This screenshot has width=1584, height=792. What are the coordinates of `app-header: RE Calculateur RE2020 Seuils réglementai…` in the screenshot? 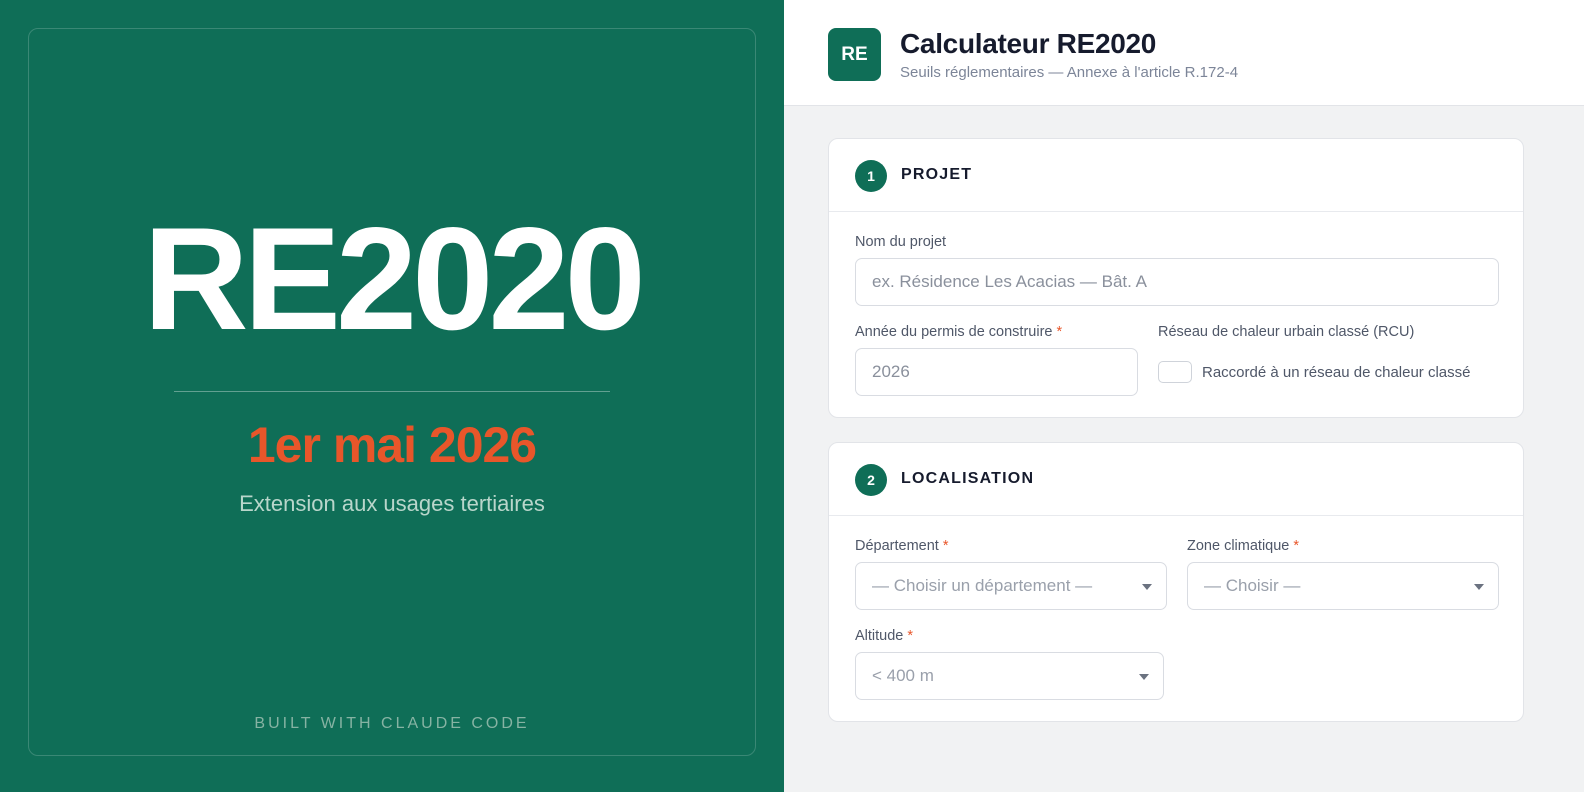 It's located at (1184, 53).